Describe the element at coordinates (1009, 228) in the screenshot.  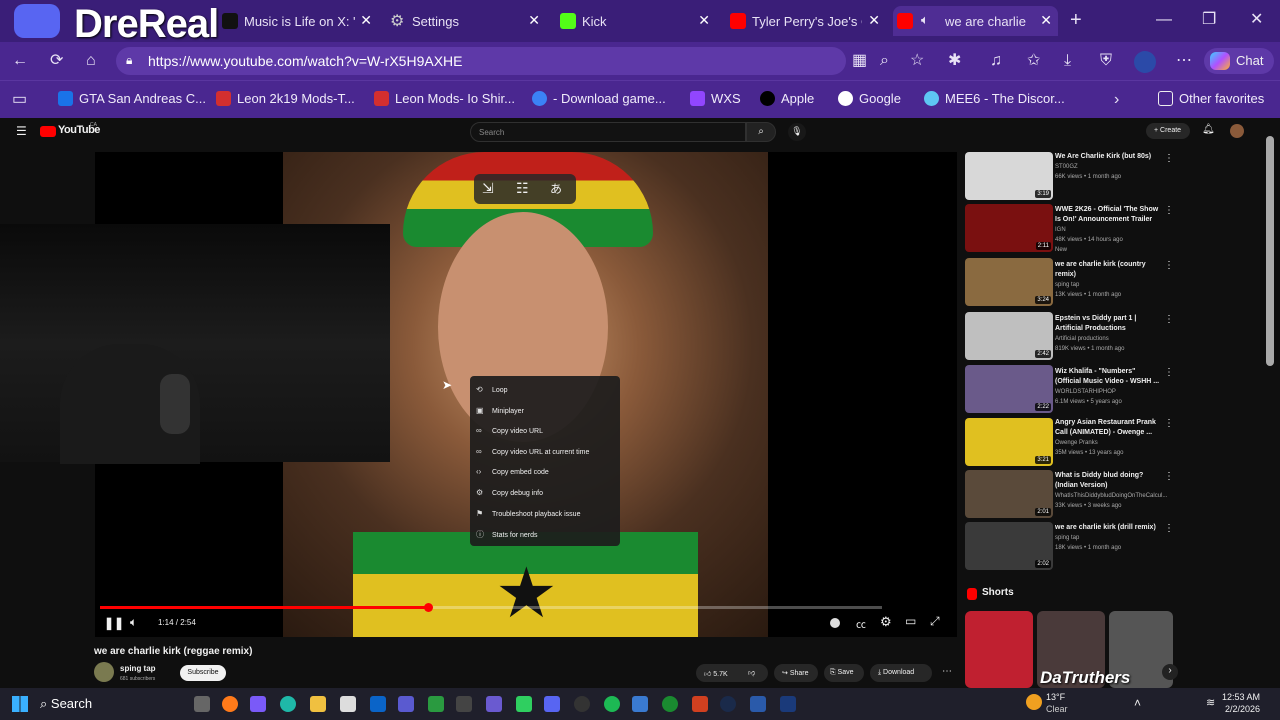
I see `video-thumbnail: 2:11` at that location.